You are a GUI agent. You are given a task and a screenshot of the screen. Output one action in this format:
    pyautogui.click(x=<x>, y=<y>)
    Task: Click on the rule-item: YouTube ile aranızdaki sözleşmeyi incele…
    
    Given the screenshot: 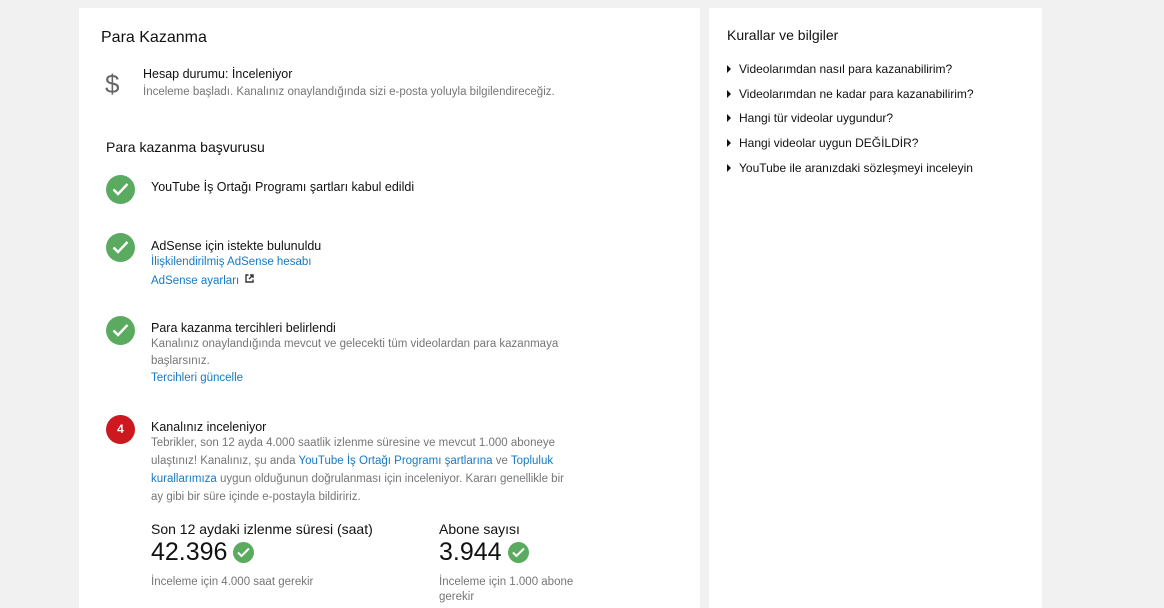 What is the action you would take?
    pyautogui.click(x=850, y=168)
    